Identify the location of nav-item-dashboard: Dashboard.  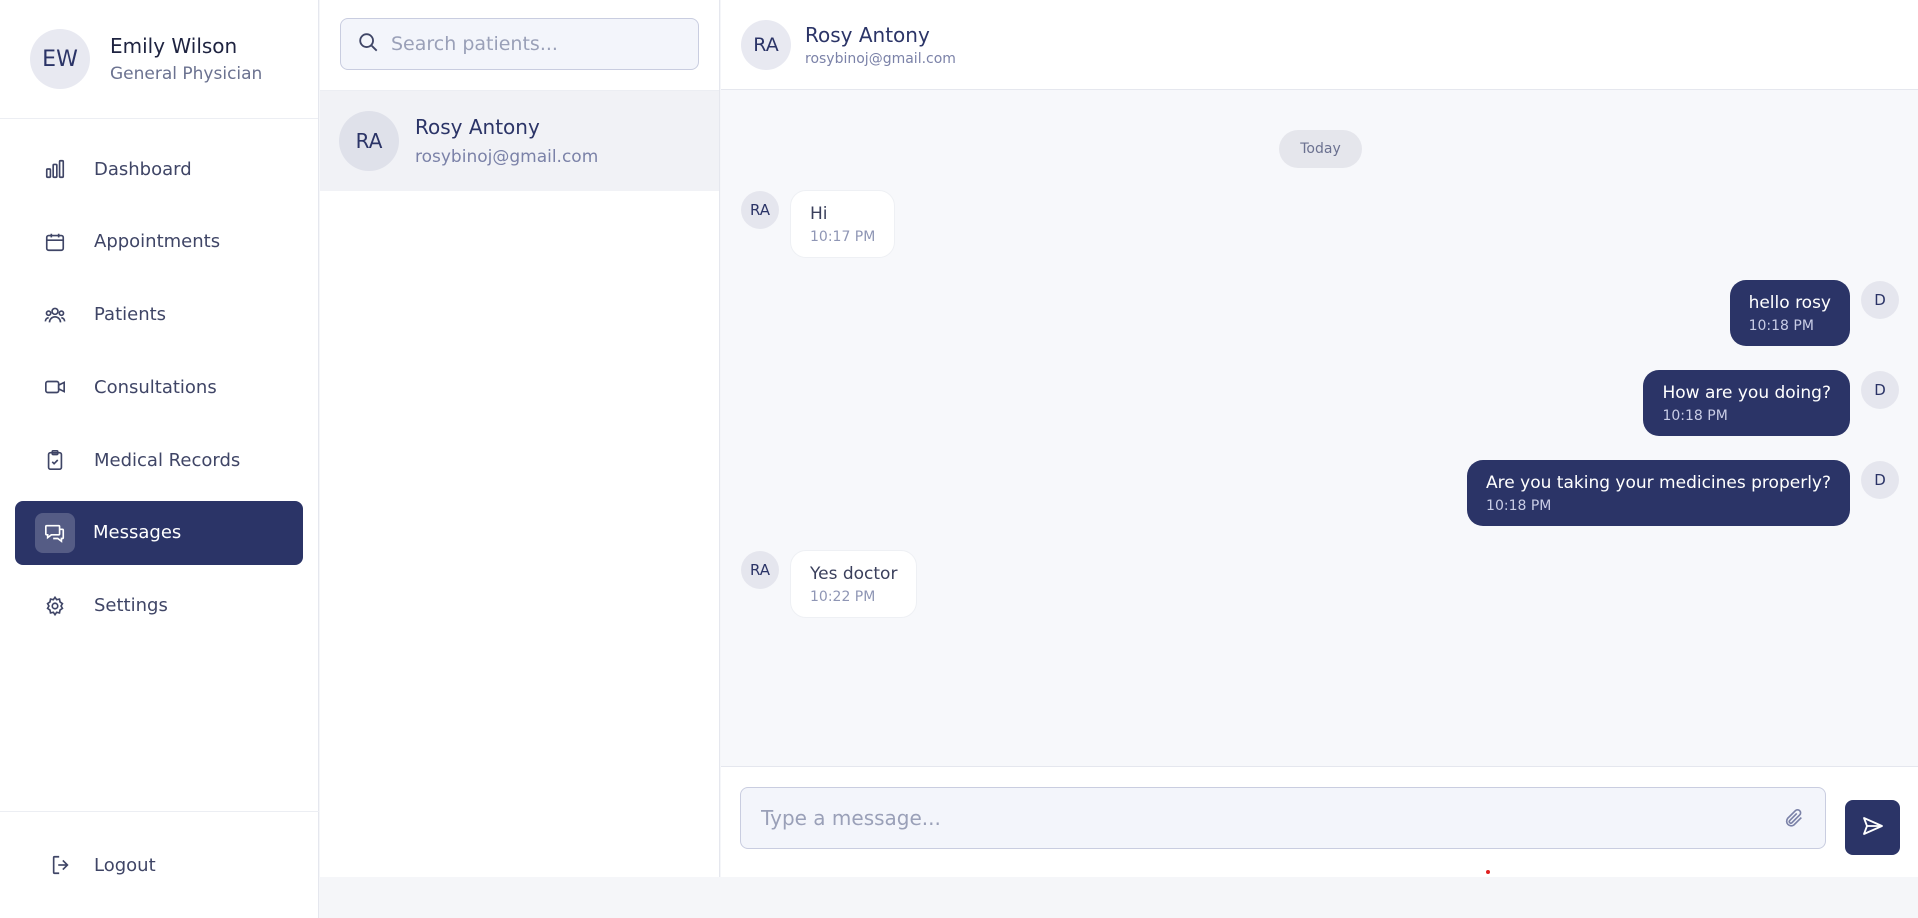
(159, 169).